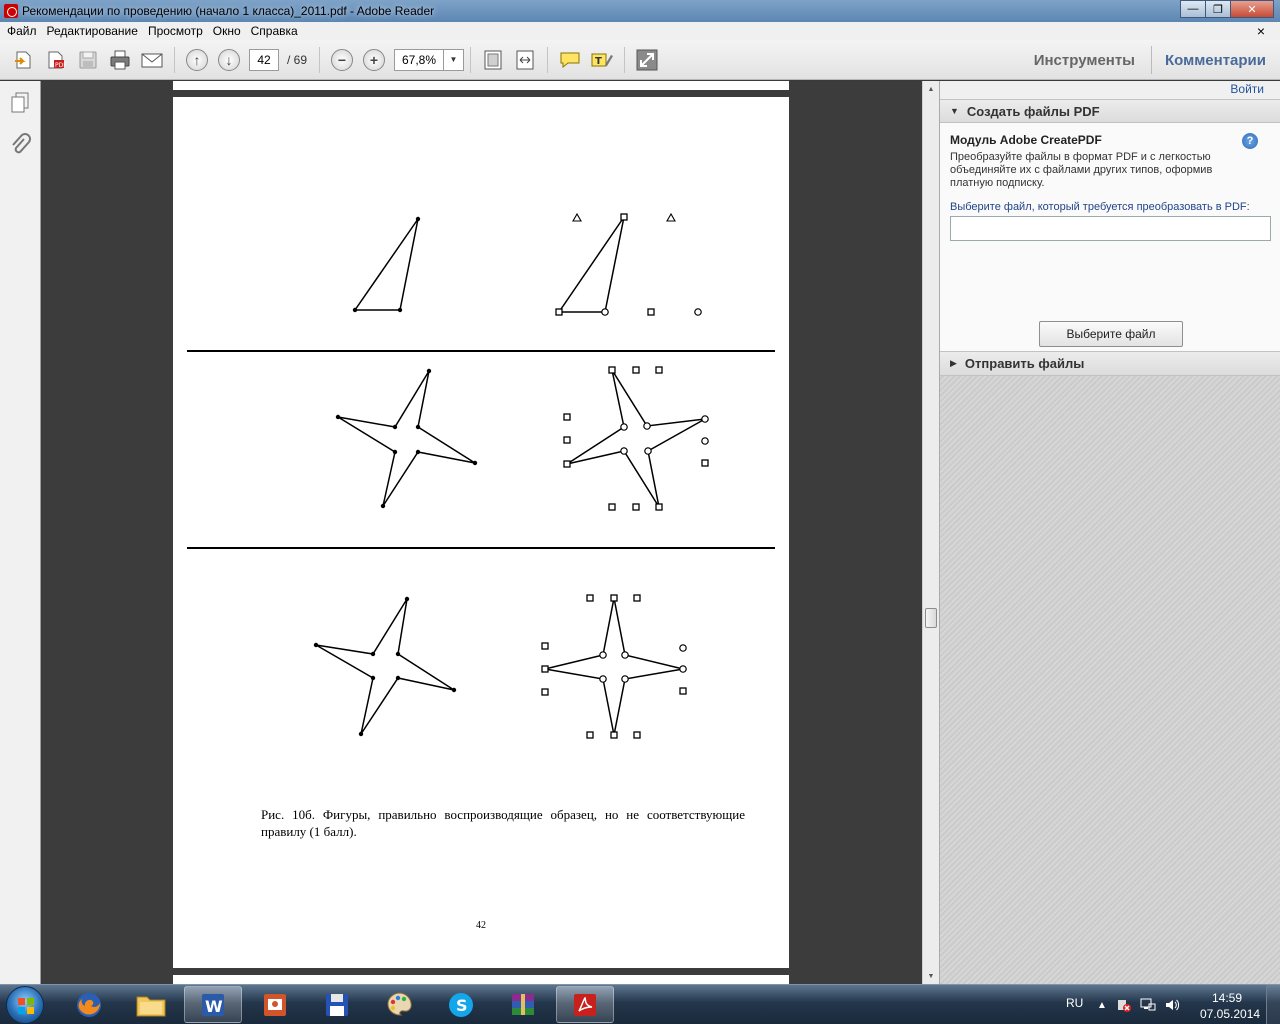 Image resolution: width=1280 pixels, height=1024 pixels. I want to click on zoom-out-button: −, so click(342, 60).